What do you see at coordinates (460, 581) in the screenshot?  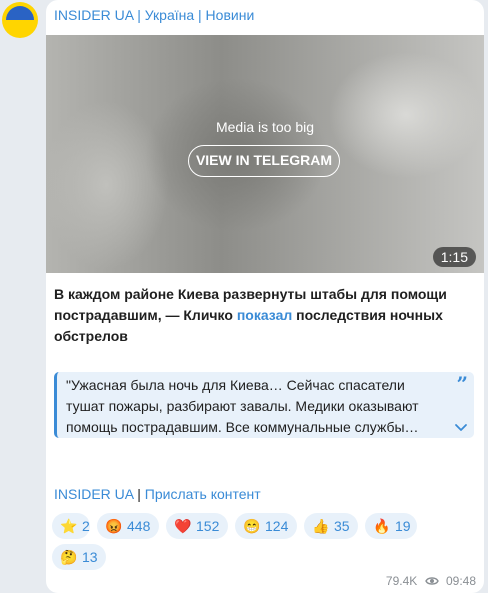 I see `message-time: 09:48` at bounding box center [460, 581].